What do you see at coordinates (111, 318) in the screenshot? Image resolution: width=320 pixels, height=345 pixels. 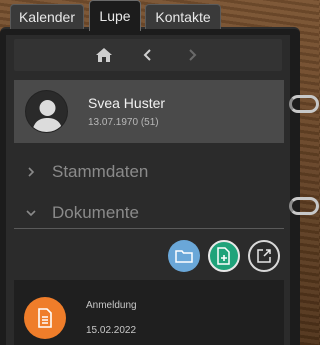 I see `document-info: Anmeldung 15.02.2022` at bounding box center [111, 318].